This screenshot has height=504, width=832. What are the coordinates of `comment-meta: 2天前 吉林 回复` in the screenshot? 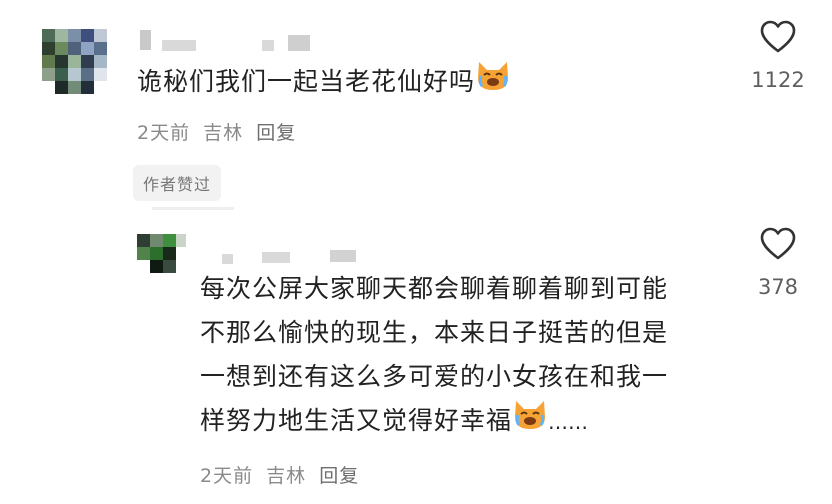 It's located at (219, 131).